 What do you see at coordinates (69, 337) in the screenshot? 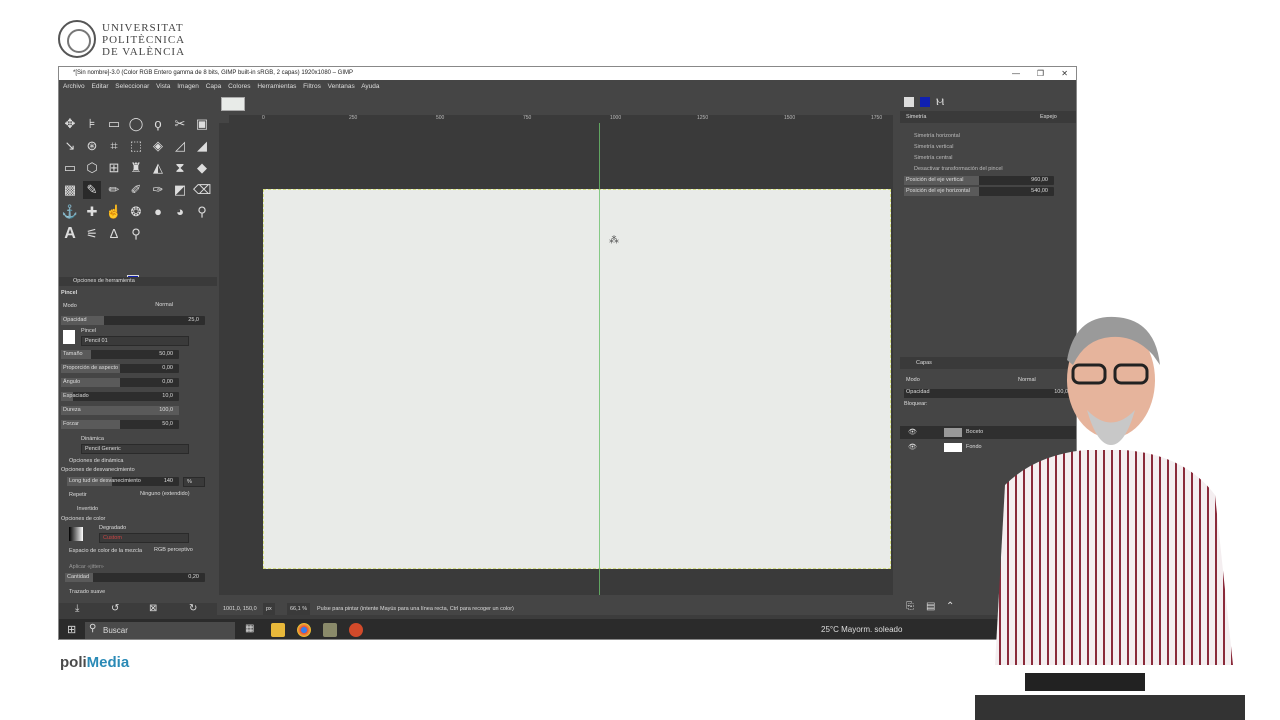
I see `brush-preview` at bounding box center [69, 337].